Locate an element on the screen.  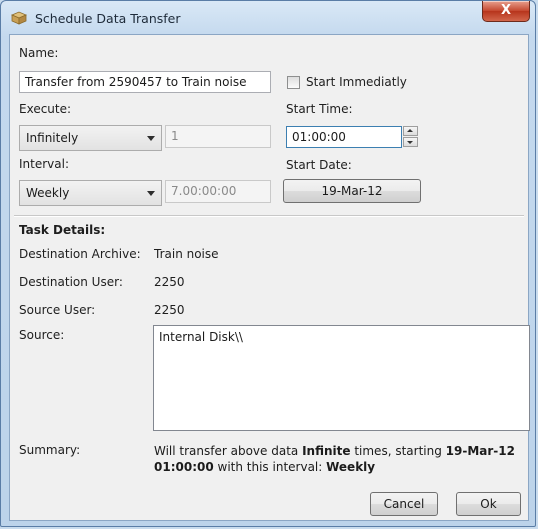
ok-button: Ok is located at coordinates (488, 504).